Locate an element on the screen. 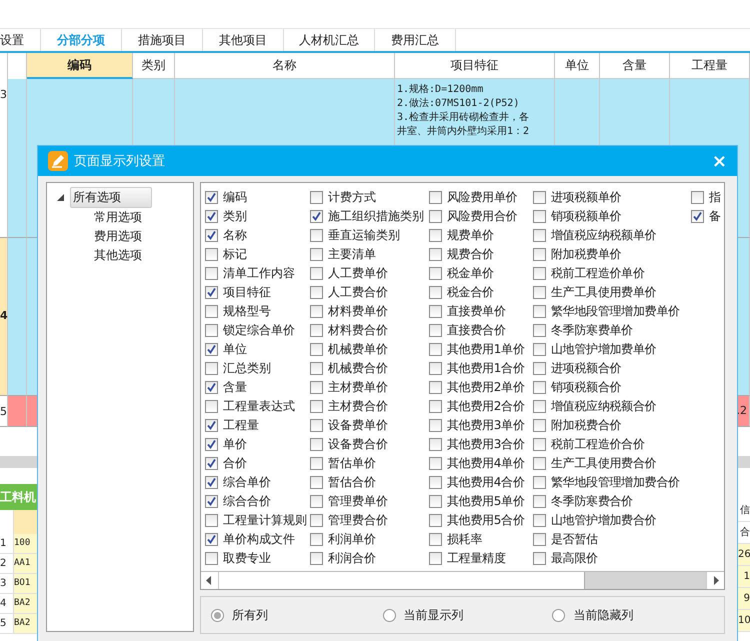 The width and height of the screenshot is (750, 641). tree-item: 费用选项 is located at coordinates (118, 236).